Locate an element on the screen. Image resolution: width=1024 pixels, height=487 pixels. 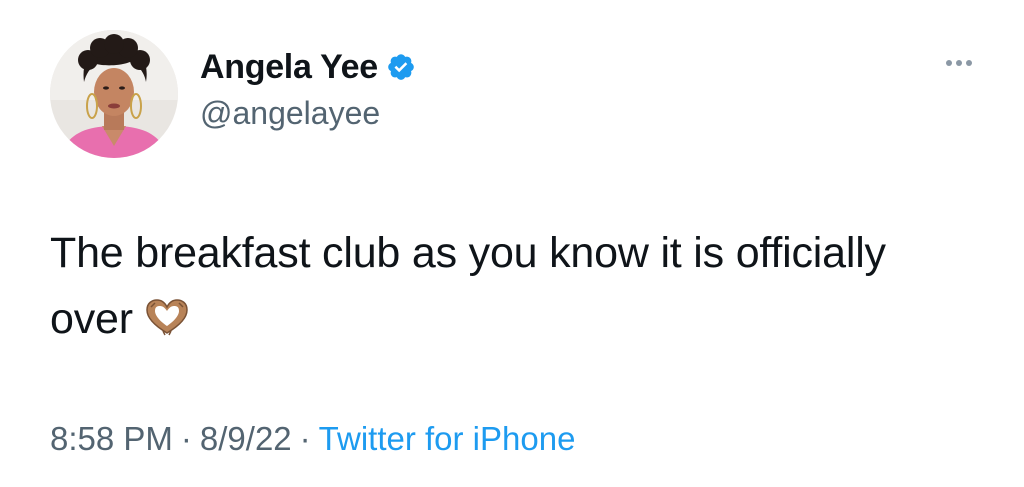
avatar is located at coordinates (114, 94).